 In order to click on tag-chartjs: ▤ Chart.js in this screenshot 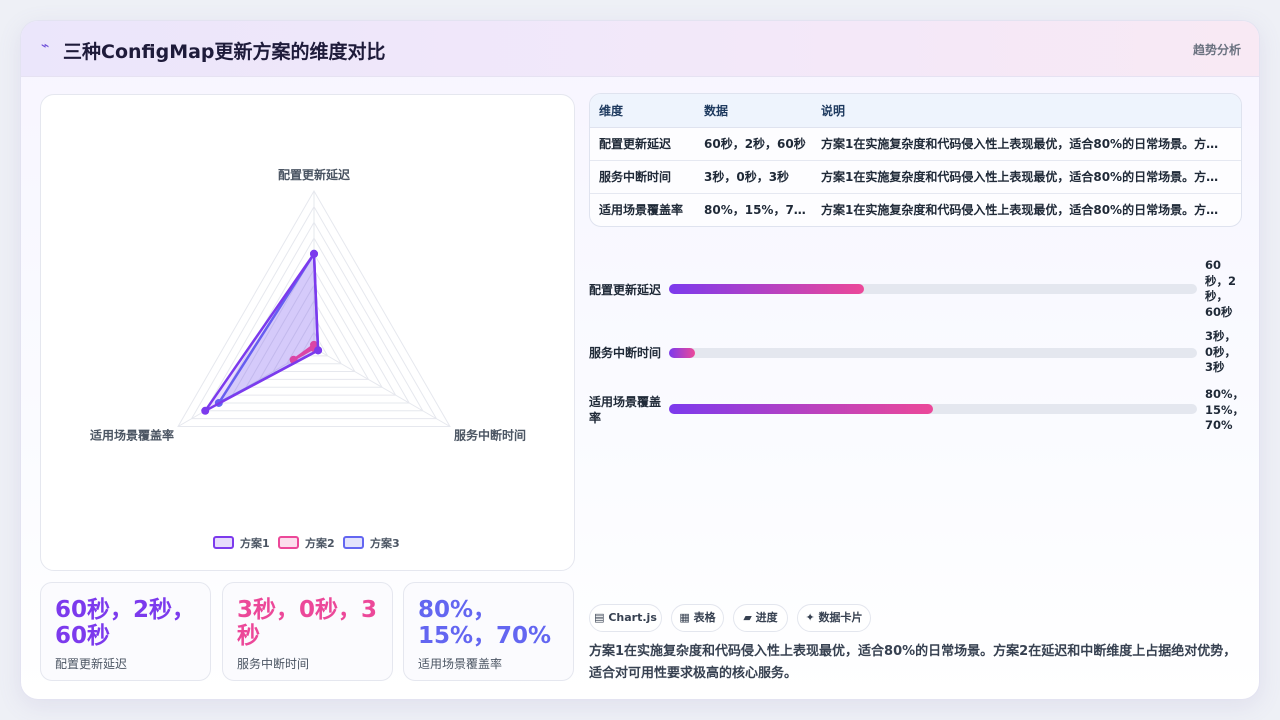, I will do `click(625, 618)`.